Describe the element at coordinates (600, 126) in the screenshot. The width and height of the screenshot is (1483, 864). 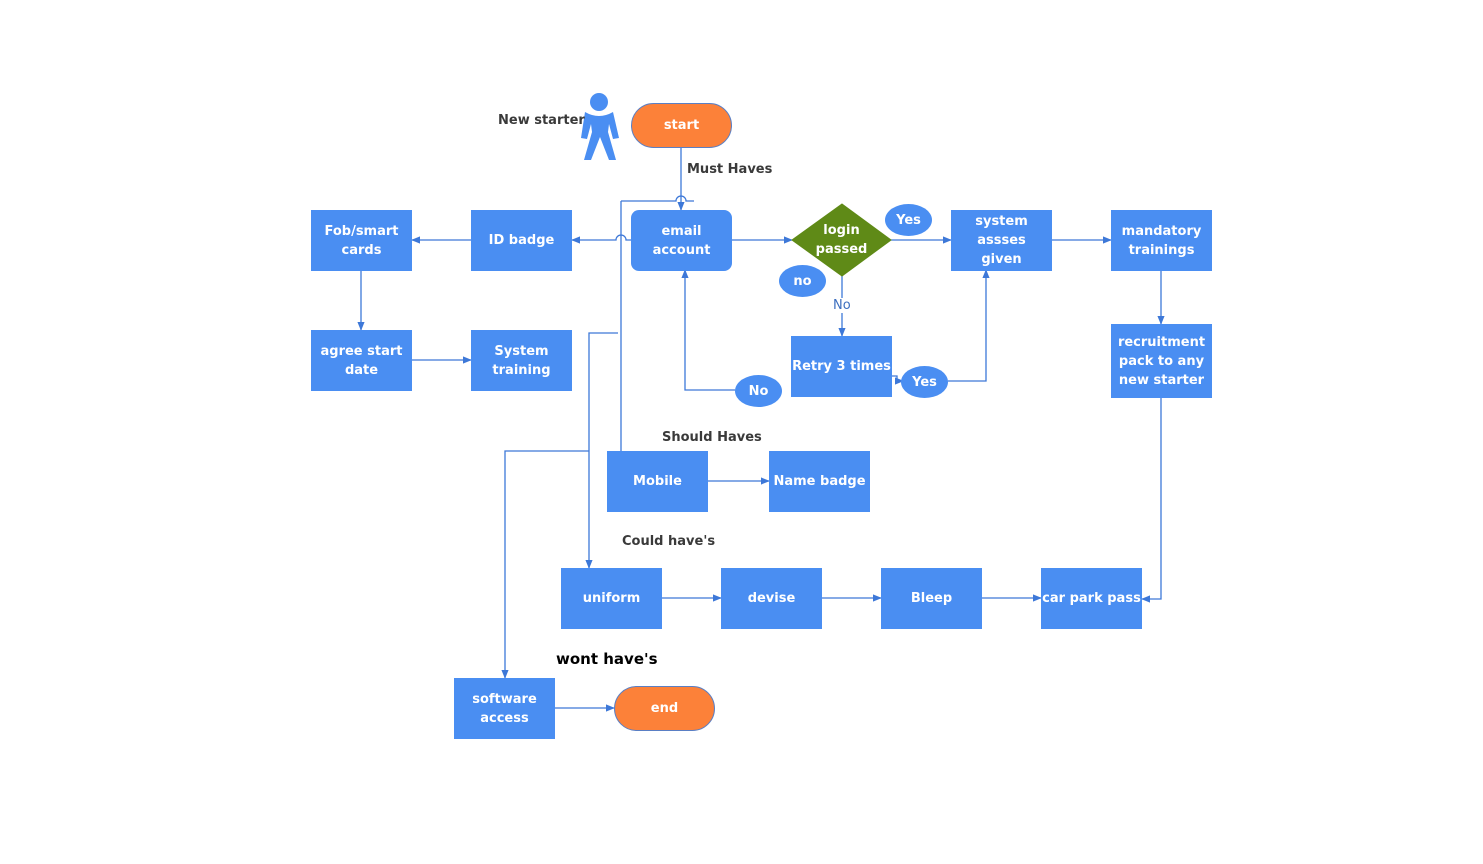
I see `person-icon` at that location.